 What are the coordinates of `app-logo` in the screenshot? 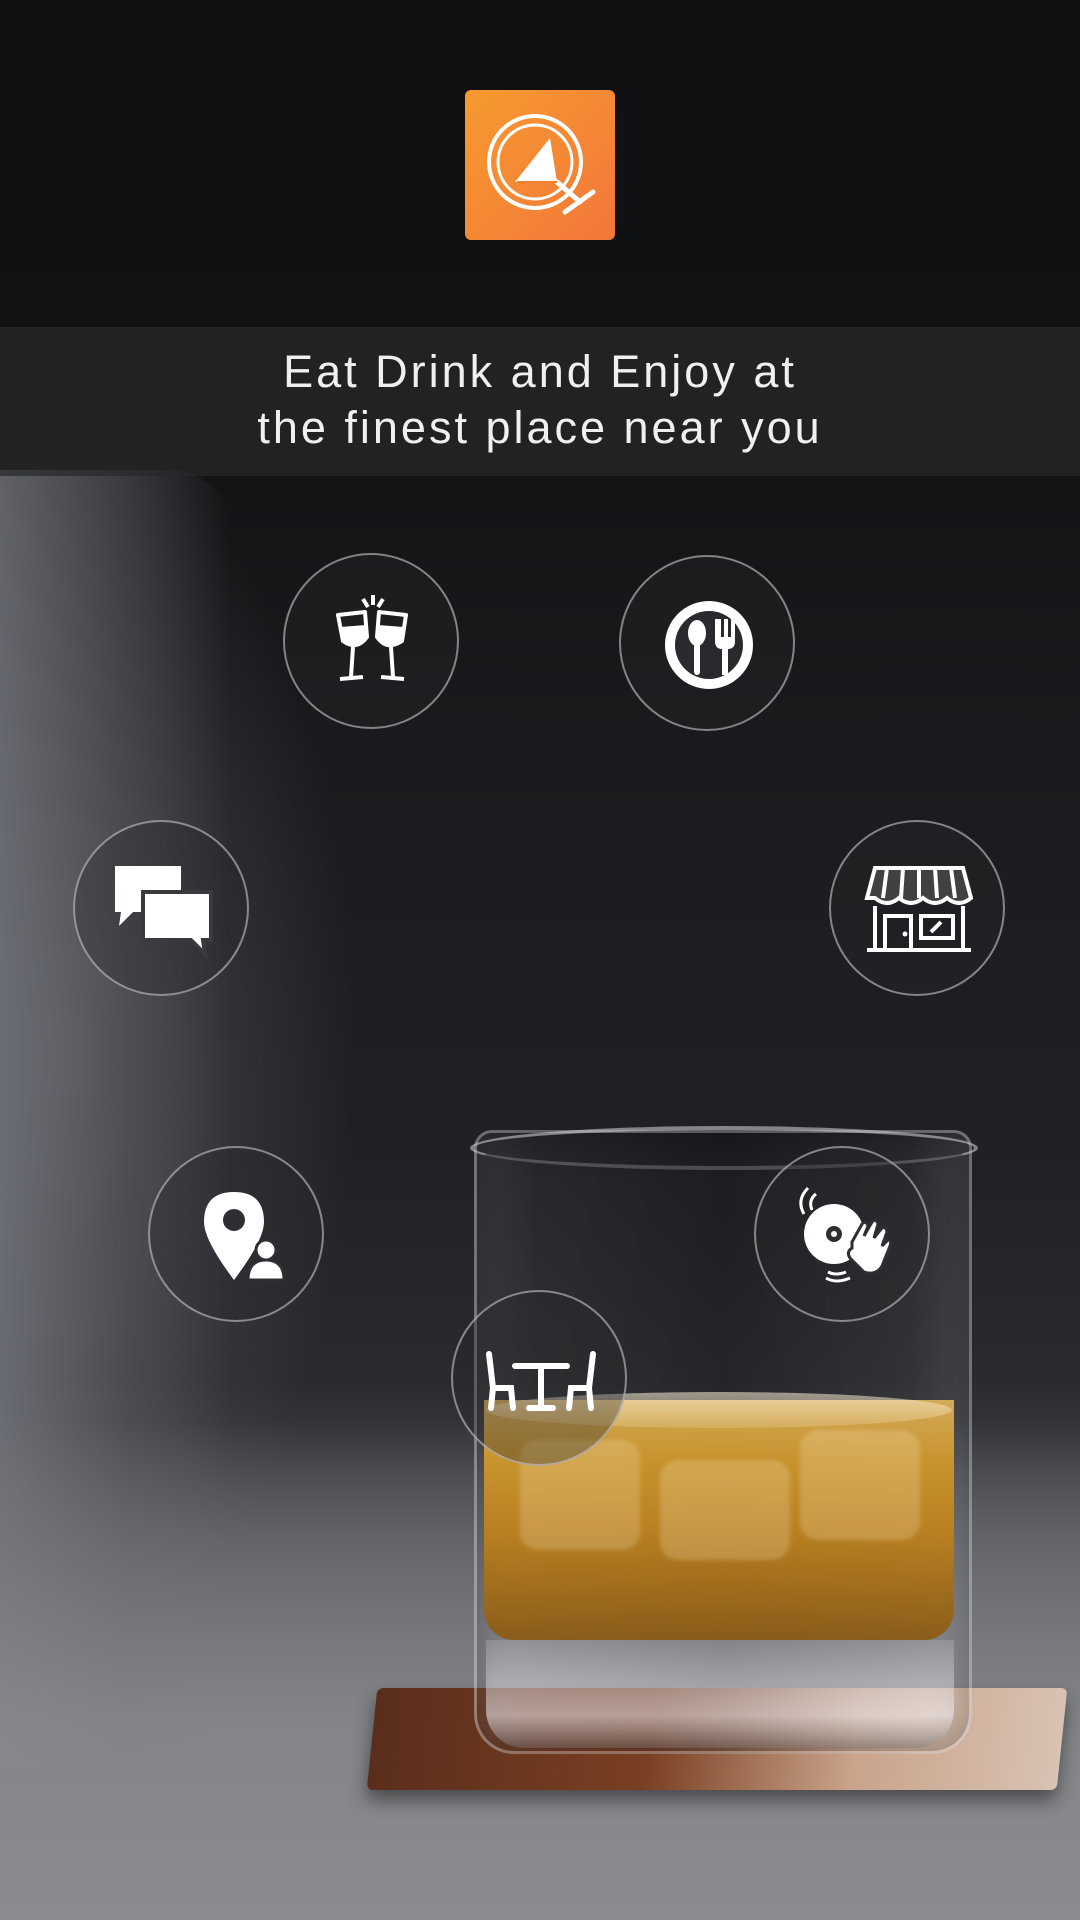 It's located at (540, 165).